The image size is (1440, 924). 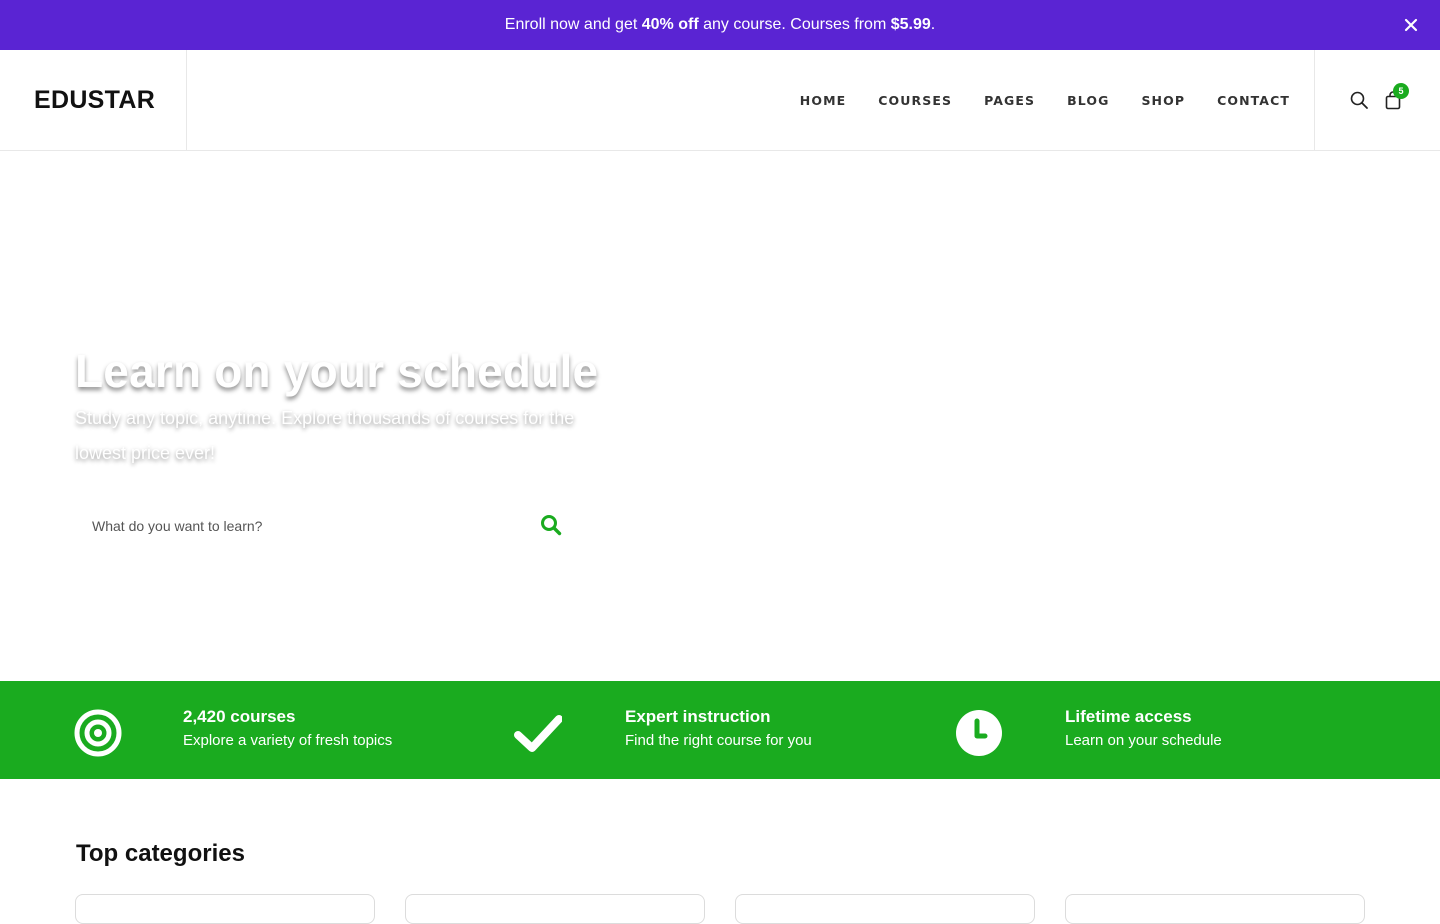 What do you see at coordinates (98, 733) in the screenshot?
I see `target-icon` at bounding box center [98, 733].